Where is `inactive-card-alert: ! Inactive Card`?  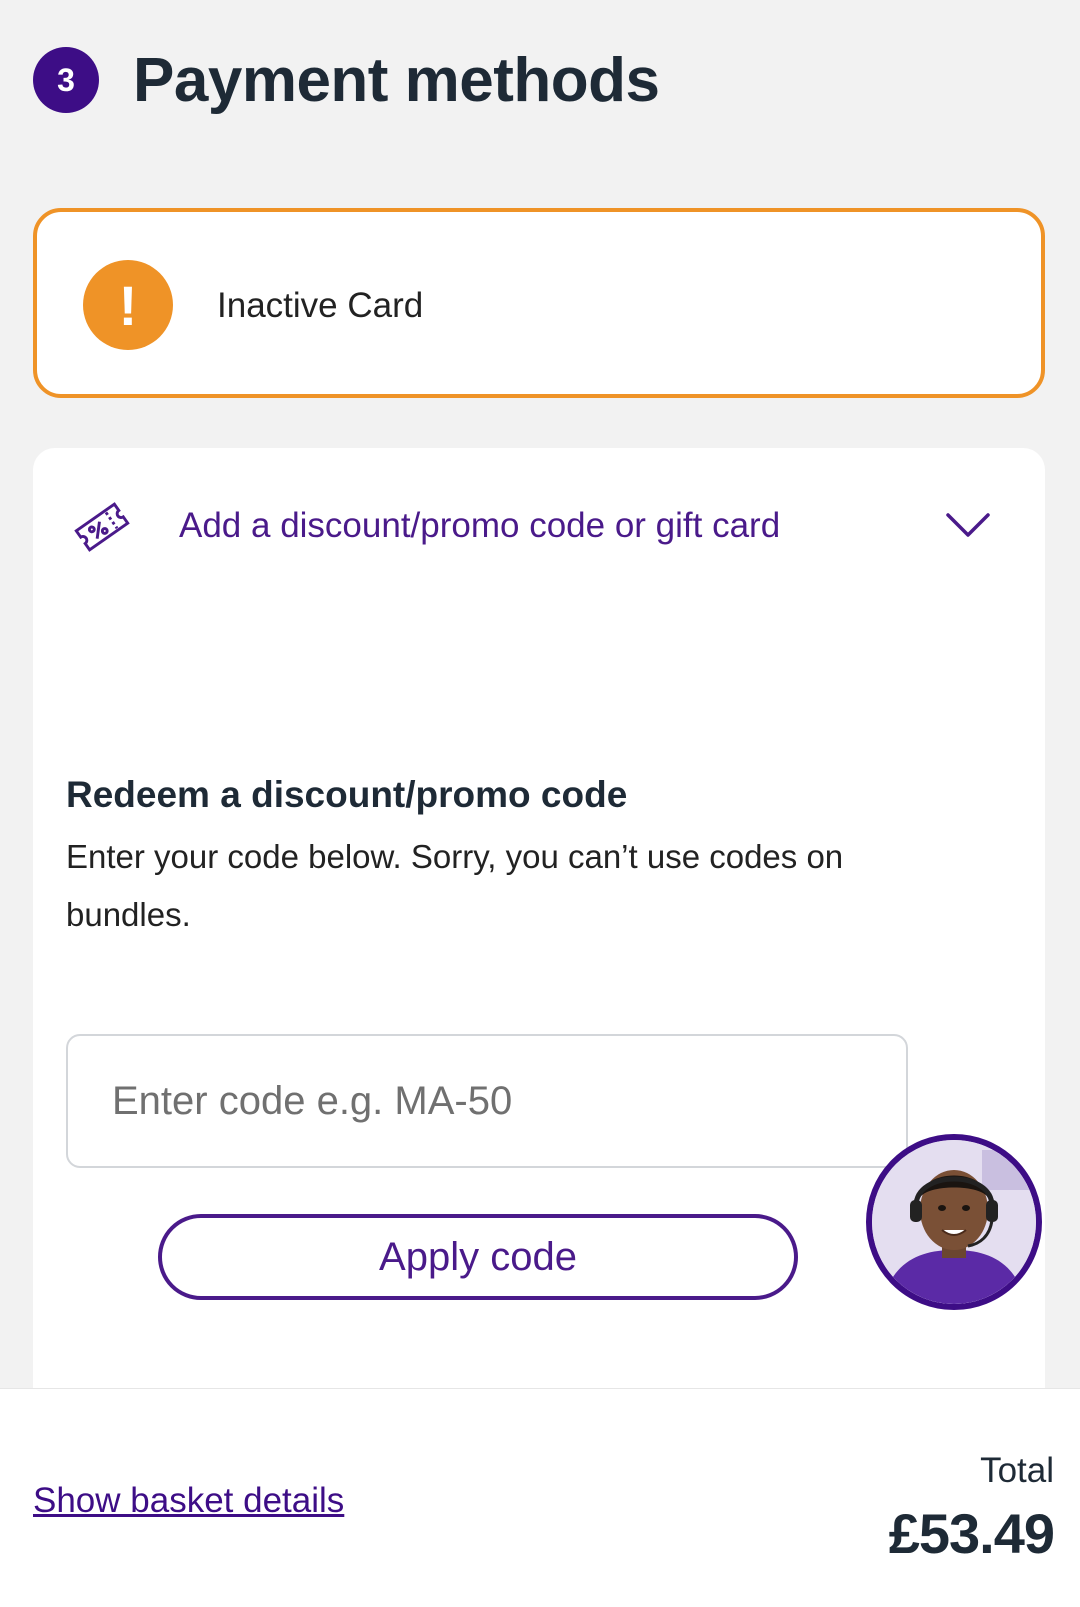 inactive-card-alert: ! Inactive Card is located at coordinates (539, 303).